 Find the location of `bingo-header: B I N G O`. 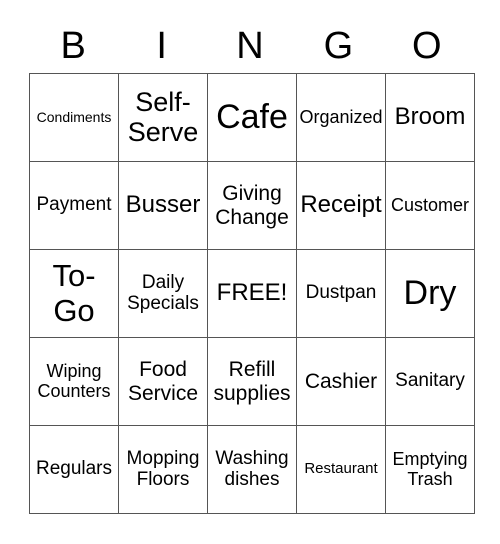

bingo-header: B I N G O is located at coordinates (250, 46).